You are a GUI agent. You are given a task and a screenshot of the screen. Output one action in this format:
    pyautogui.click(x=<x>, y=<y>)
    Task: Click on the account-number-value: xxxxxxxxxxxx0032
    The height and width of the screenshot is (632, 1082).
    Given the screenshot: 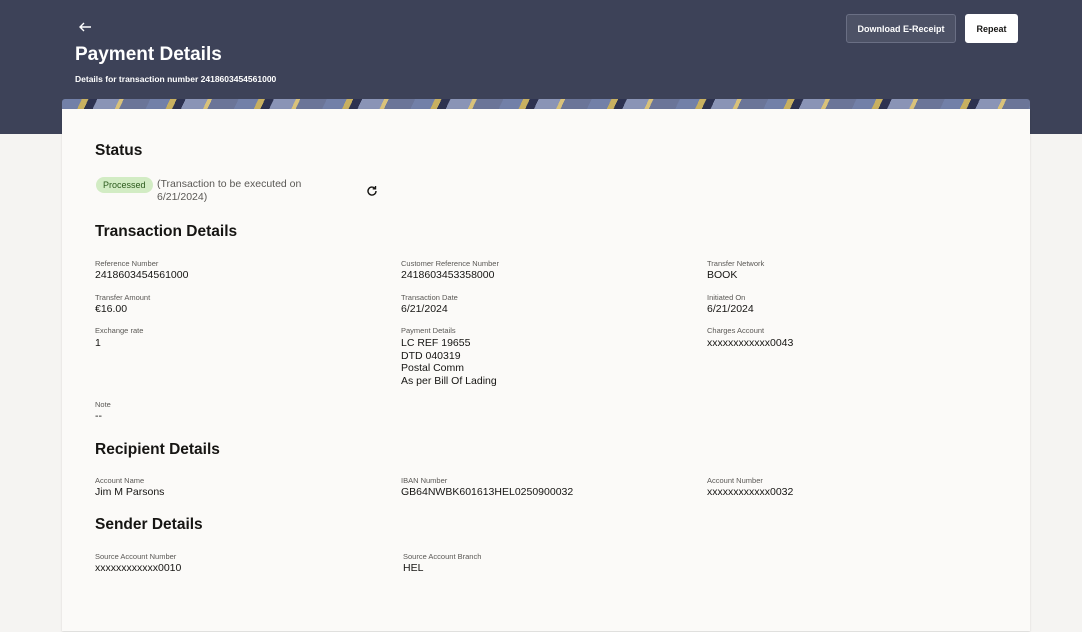 What is the action you would take?
    pyautogui.click(x=750, y=492)
    